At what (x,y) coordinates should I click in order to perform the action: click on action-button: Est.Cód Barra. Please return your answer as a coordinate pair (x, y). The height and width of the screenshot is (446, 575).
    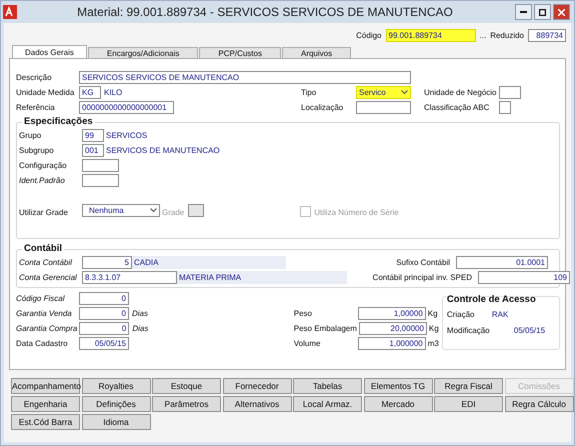
    Looking at the image, I should click on (45, 422).